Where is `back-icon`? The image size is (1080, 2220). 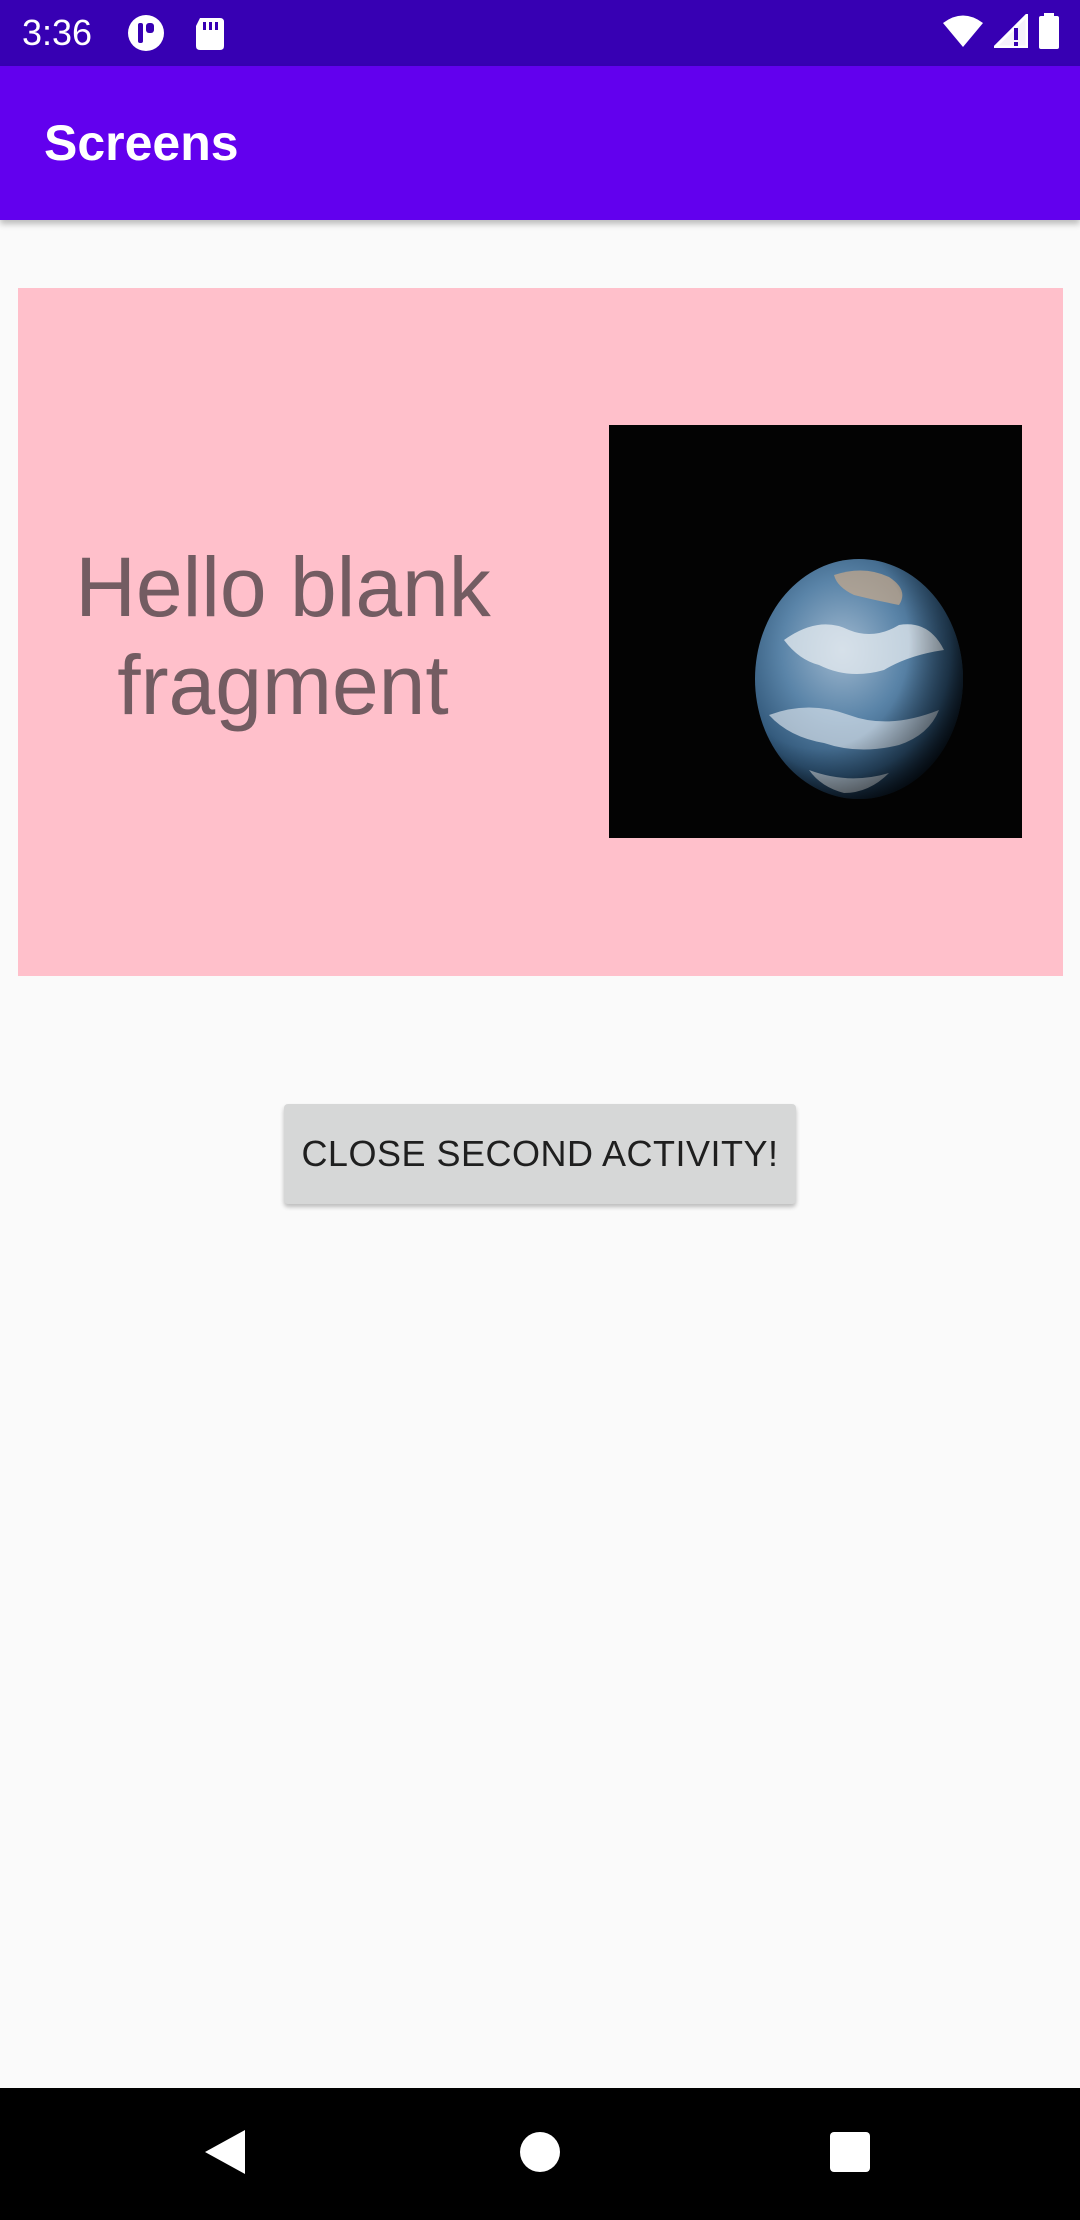 back-icon is located at coordinates (225, 2154).